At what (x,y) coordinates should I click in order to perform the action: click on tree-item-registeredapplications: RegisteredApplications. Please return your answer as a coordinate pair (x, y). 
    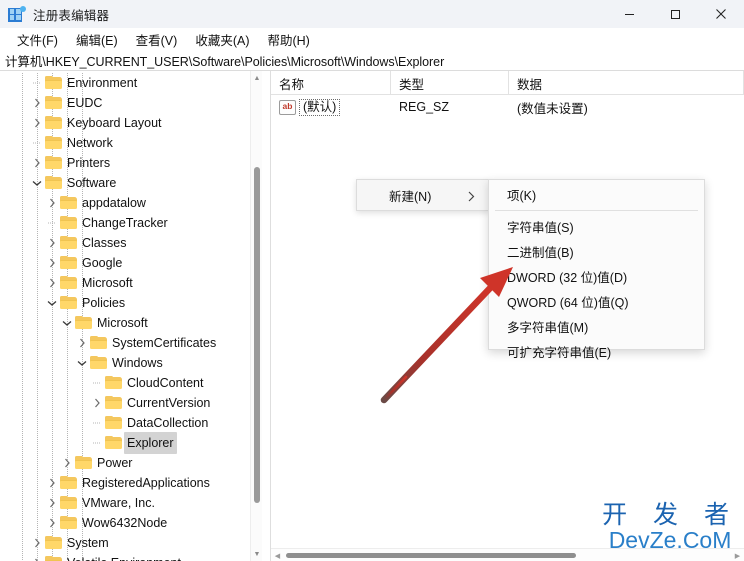
    Looking at the image, I should click on (131, 483).